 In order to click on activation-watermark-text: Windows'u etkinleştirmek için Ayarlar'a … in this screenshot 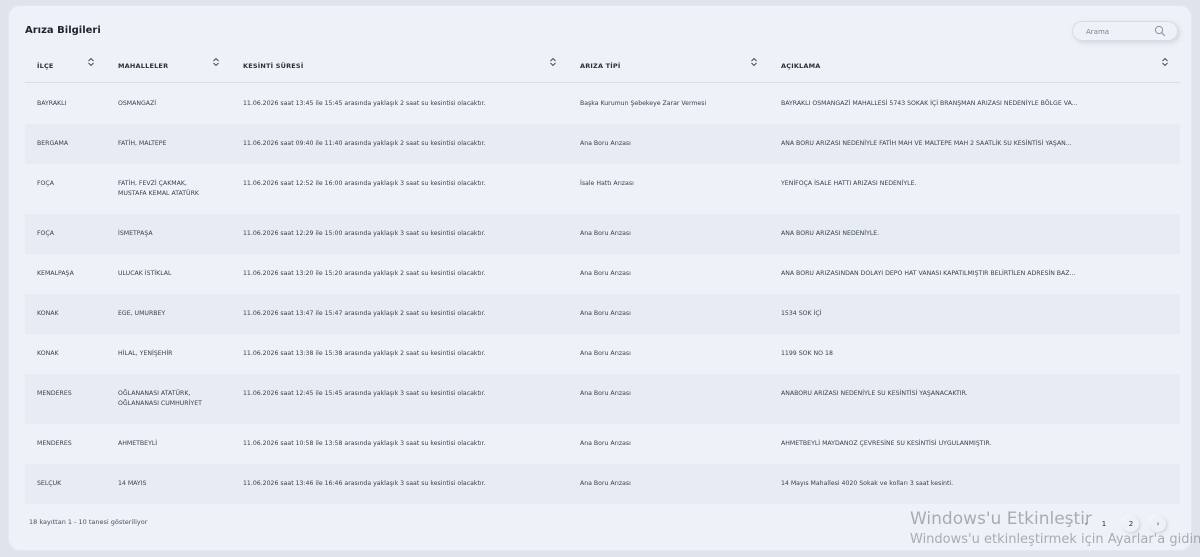, I will do `click(1055, 539)`.